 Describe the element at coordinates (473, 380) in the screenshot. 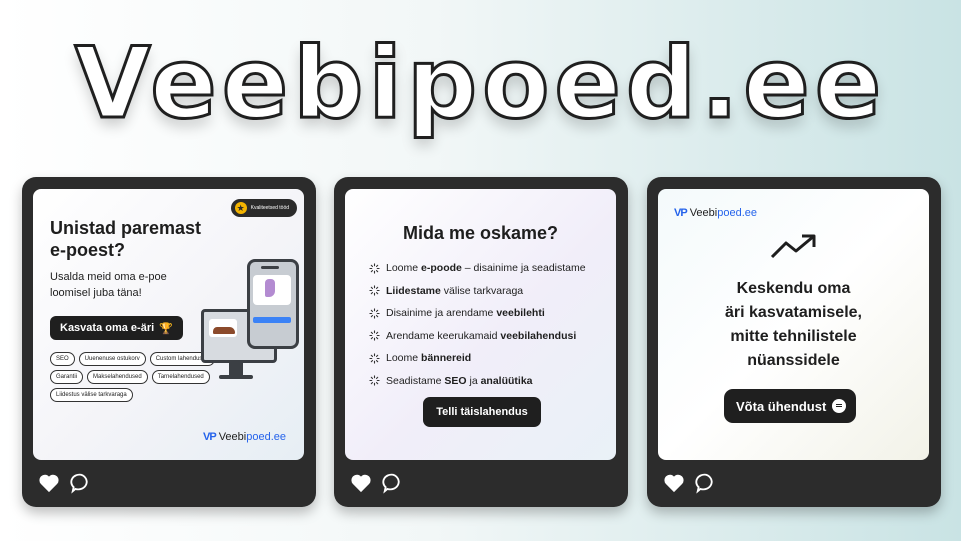

I see `item-text: ja` at that location.